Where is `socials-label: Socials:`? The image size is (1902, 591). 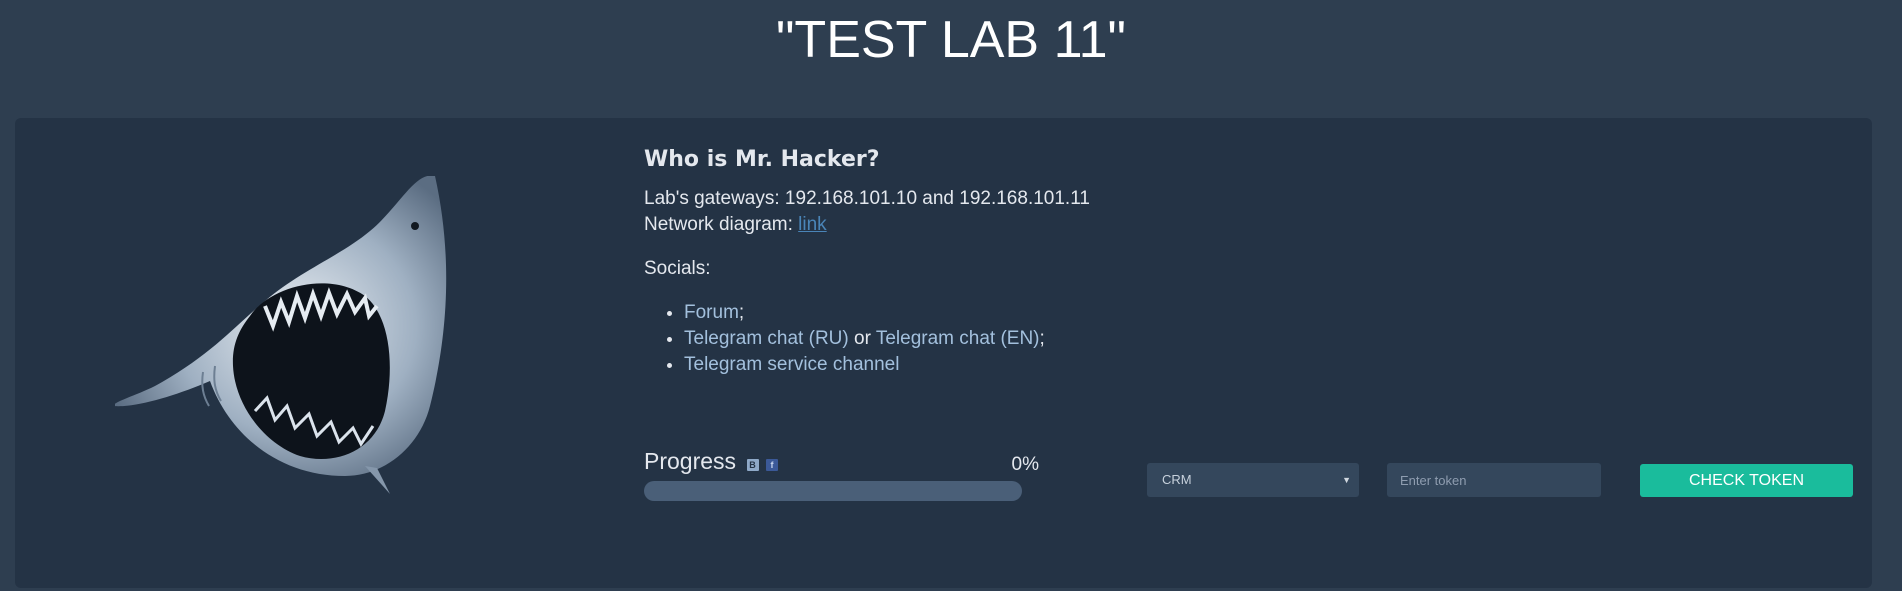 socials-label: Socials: is located at coordinates (677, 268).